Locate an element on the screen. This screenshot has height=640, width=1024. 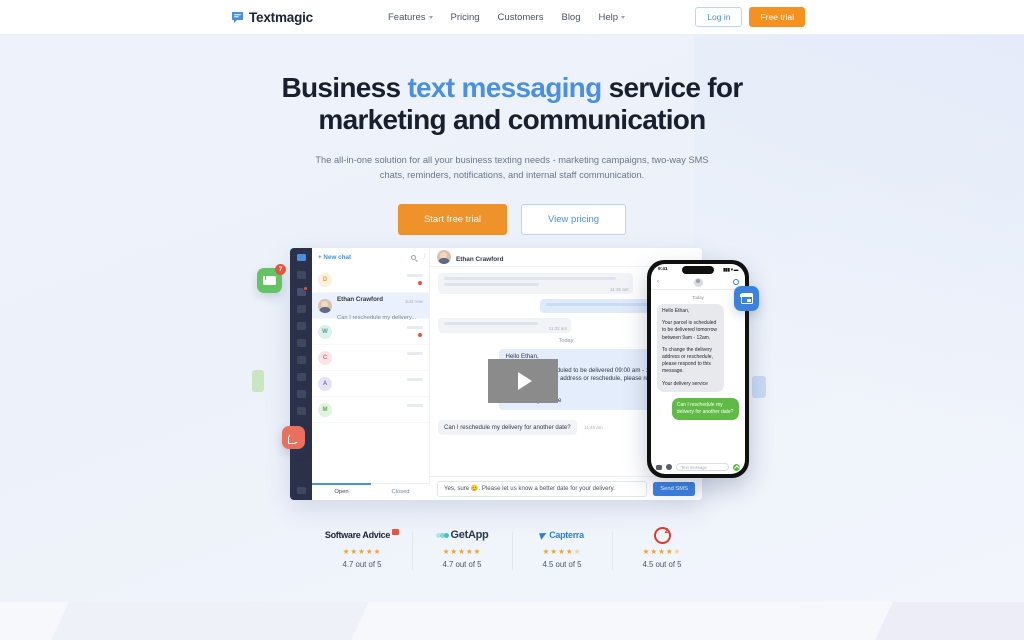
sidebar-item-inbox is located at coordinates (301, 275).